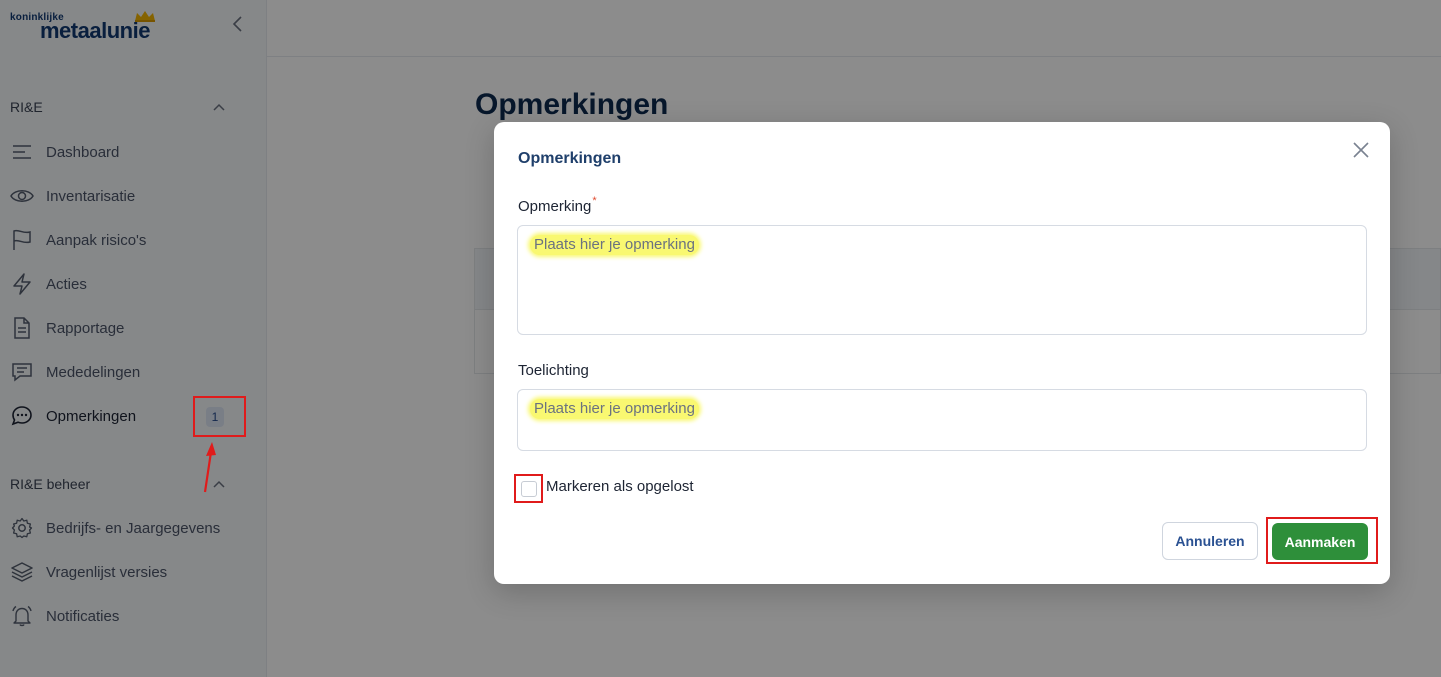 Image resolution: width=1441 pixels, height=677 pixels. I want to click on modal-title: Opmerkingen, so click(570, 158).